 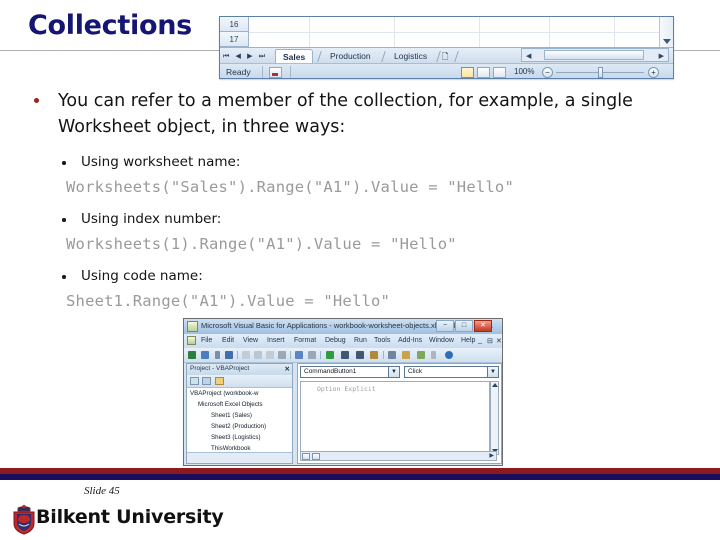 I want to click on excel-horizontal-scrollbar: ◀ ▶, so click(x=595, y=55).